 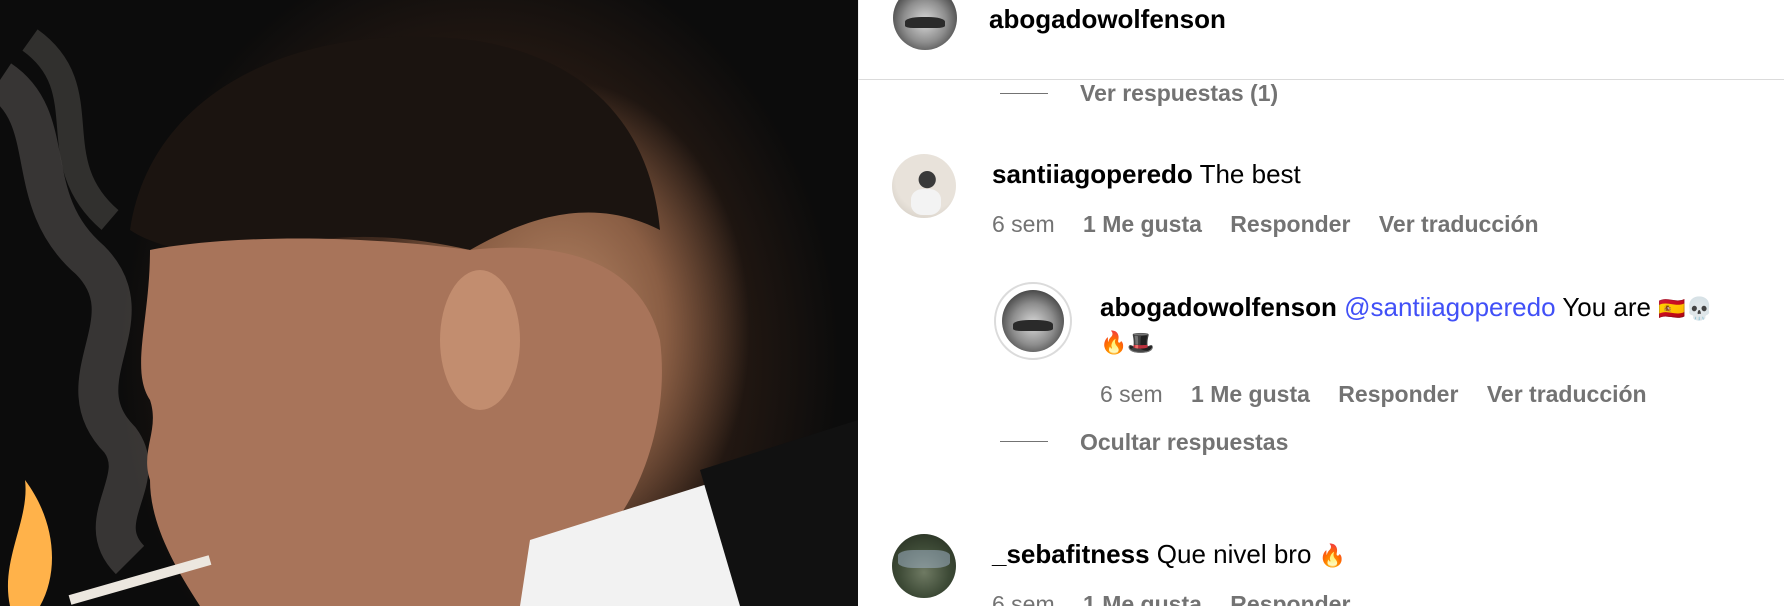 I want to click on view-replies-button: Ver respuestas (1), so click(x=1179, y=93).